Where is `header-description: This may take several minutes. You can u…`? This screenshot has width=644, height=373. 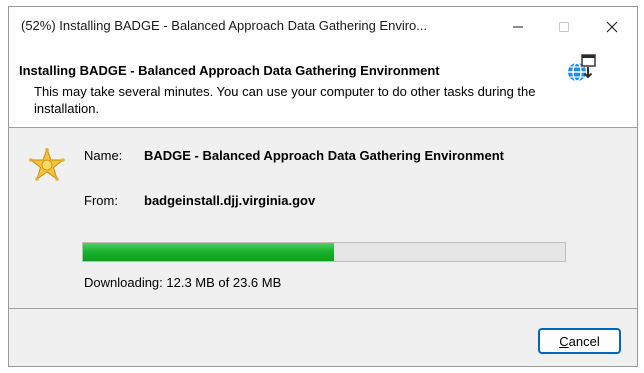
header-description: This may take several minutes. You can u… is located at coordinates (285, 100).